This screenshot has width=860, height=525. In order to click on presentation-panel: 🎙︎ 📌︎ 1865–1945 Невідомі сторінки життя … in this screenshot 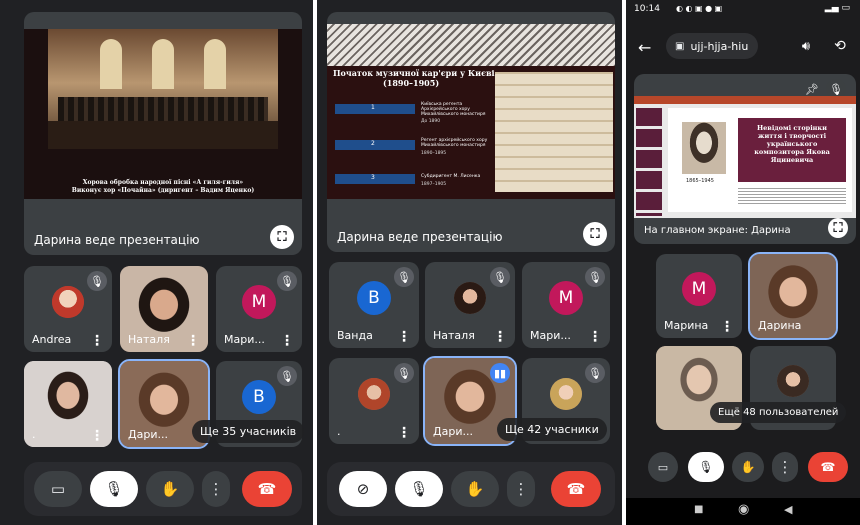, I will do `click(745, 159)`.